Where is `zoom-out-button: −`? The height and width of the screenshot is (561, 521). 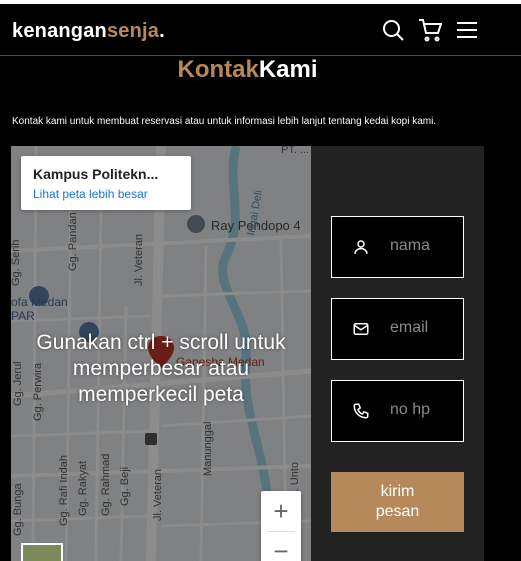 zoom-out-button: − is located at coordinates (281, 546).